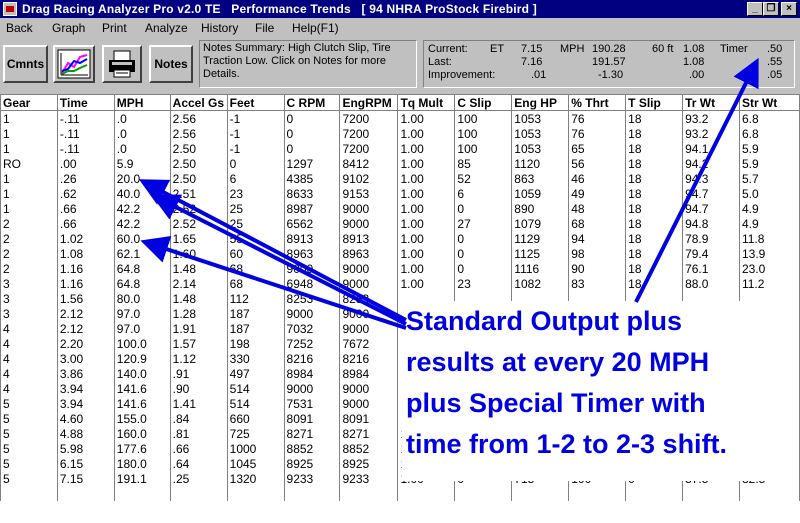 This screenshot has width=800, height=523. What do you see at coordinates (29, 193) in the screenshot?
I see `table-cell: 1` at bounding box center [29, 193].